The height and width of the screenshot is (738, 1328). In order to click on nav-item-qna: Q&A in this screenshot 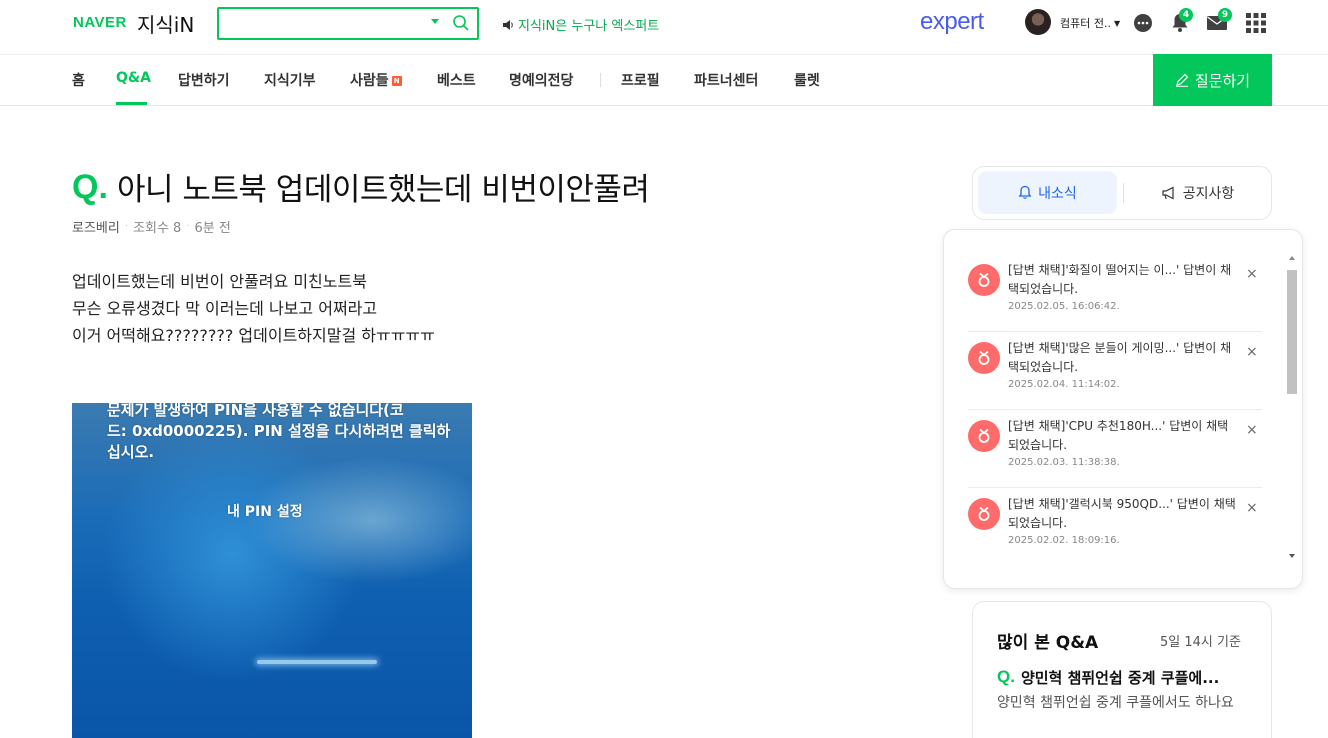, I will do `click(133, 78)`.